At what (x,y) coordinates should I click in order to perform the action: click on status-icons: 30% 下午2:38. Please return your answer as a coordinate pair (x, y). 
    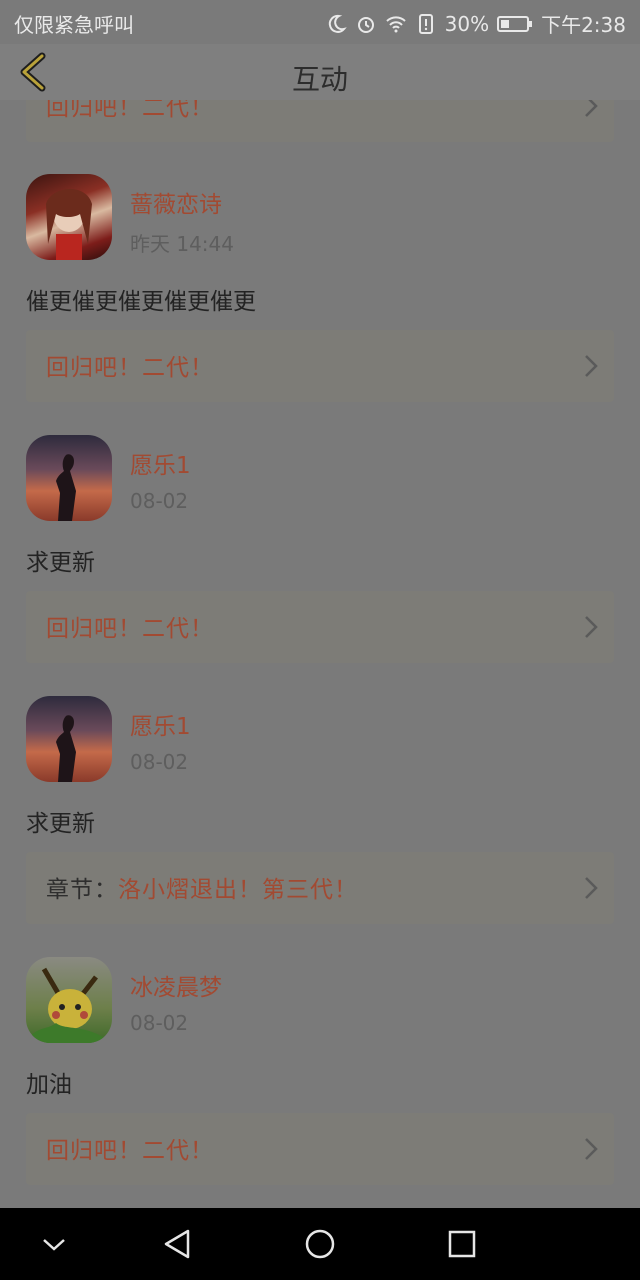
    Looking at the image, I should click on (475, 23).